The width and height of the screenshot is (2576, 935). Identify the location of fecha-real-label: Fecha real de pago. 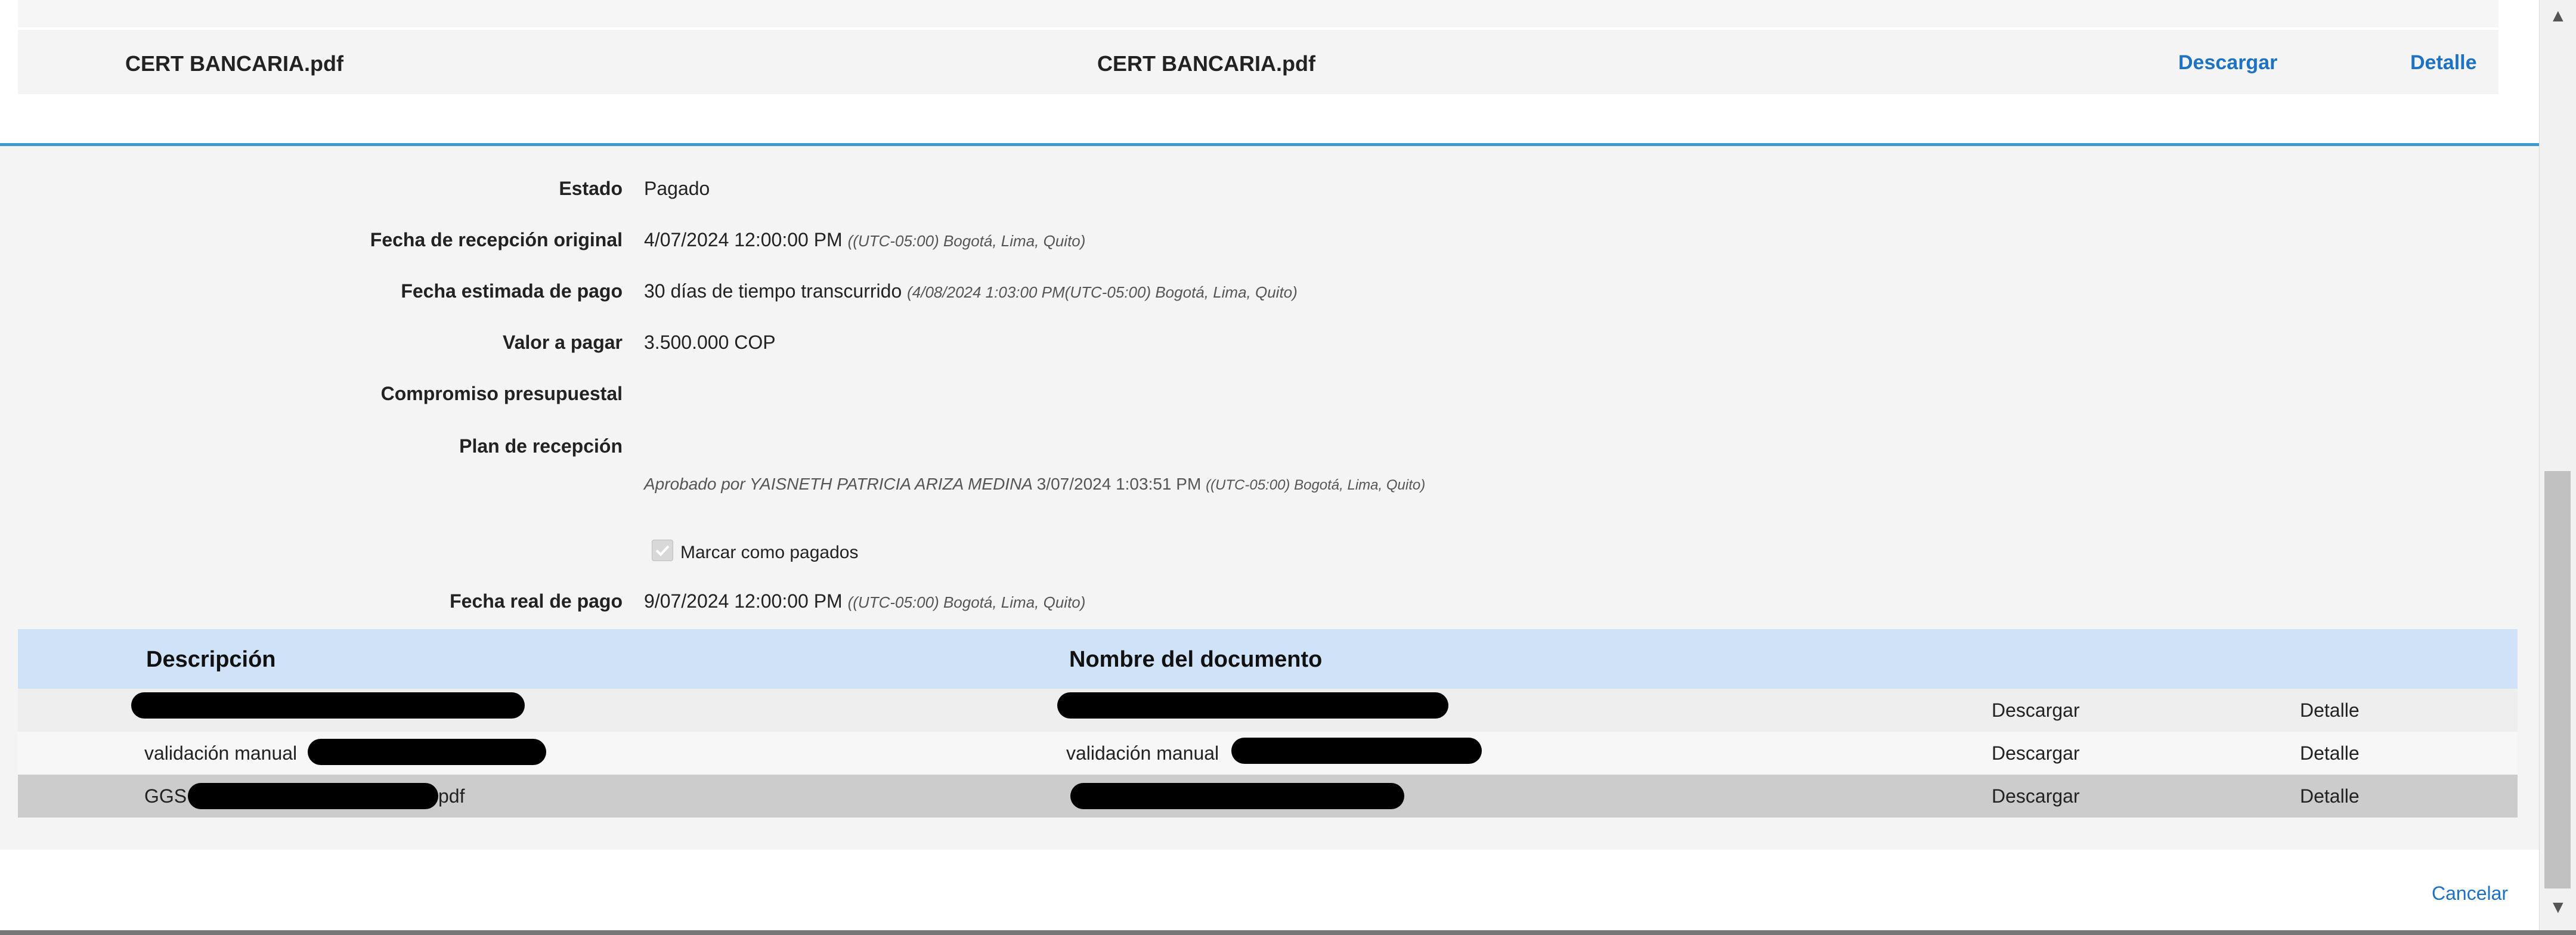
(536, 601).